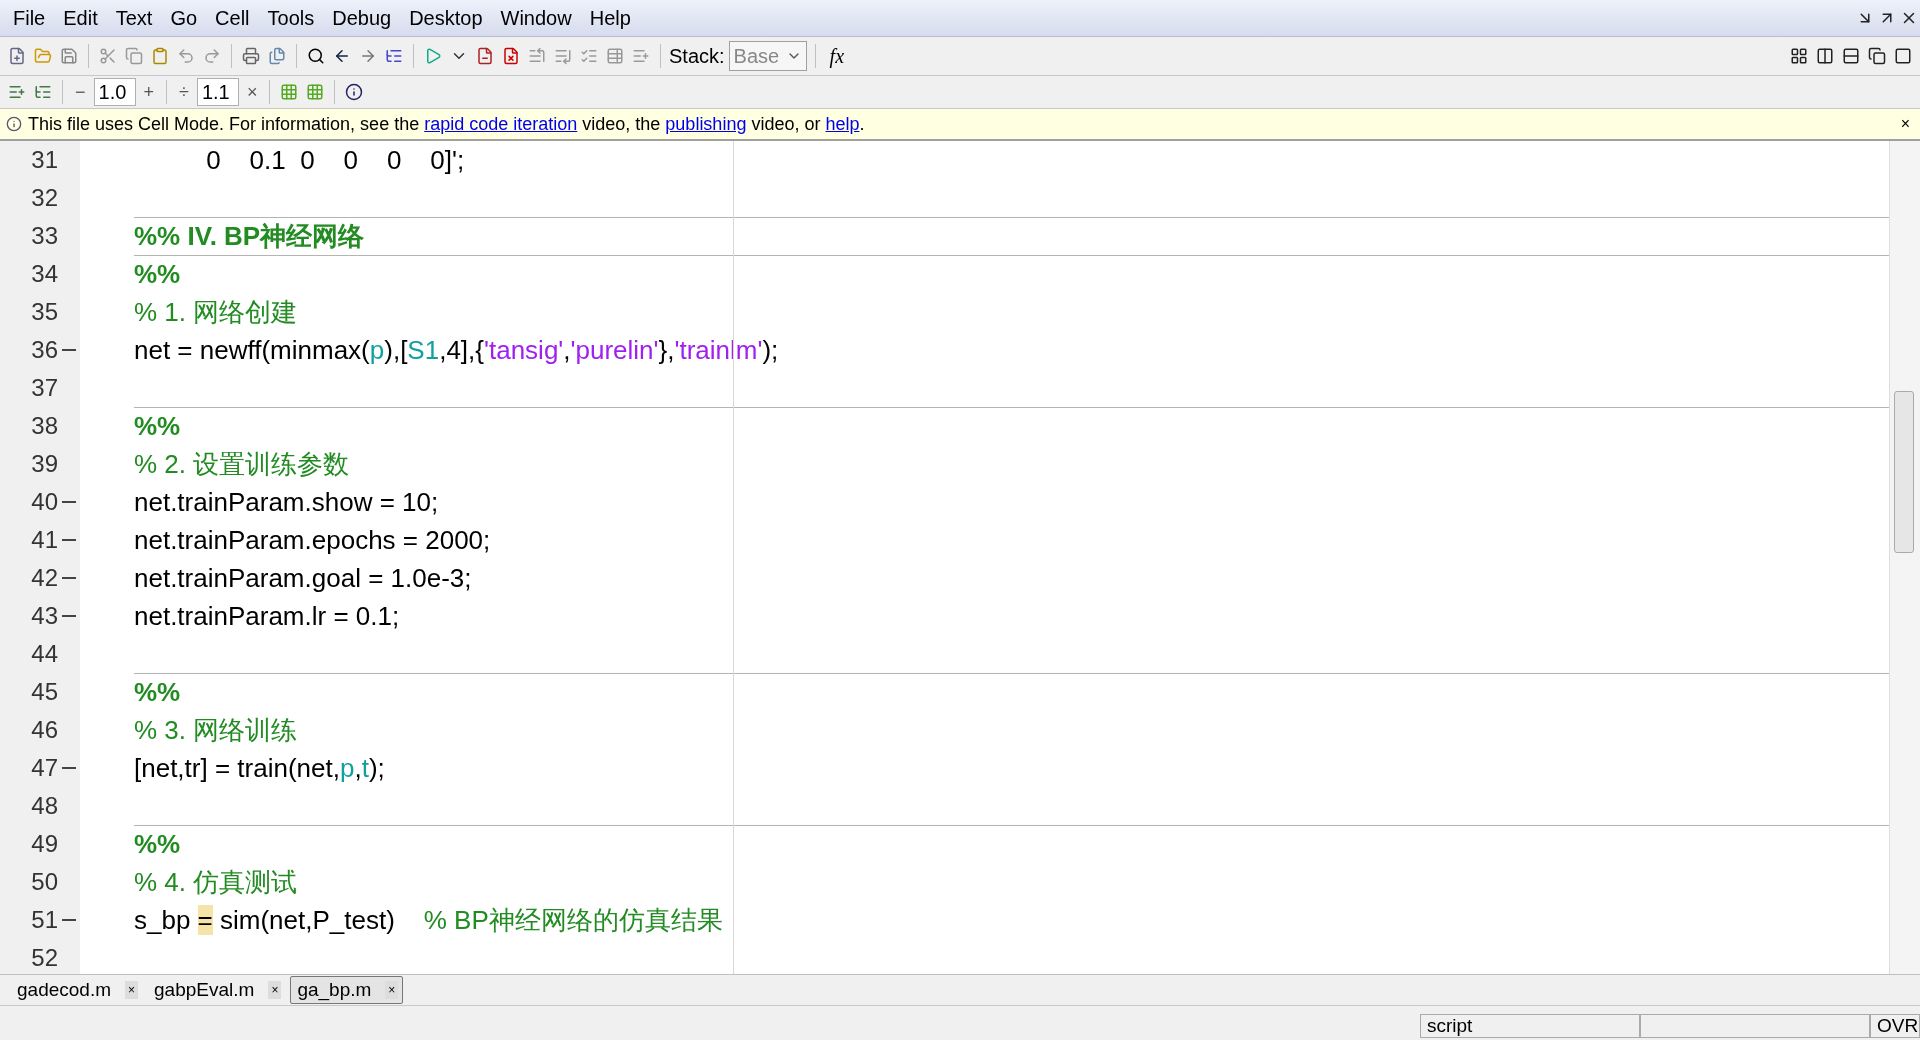  What do you see at coordinates (44, 692) in the screenshot?
I see `line-number: 45` at bounding box center [44, 692].